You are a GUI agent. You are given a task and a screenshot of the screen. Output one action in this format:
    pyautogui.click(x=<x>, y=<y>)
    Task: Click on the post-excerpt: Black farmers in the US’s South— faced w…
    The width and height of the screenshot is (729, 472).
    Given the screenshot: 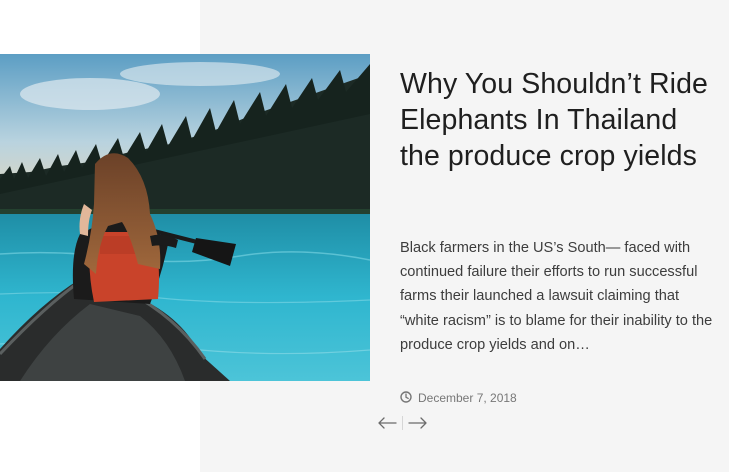 What is the action you would take?
    pyautogui.click(x=556, y=296)
    